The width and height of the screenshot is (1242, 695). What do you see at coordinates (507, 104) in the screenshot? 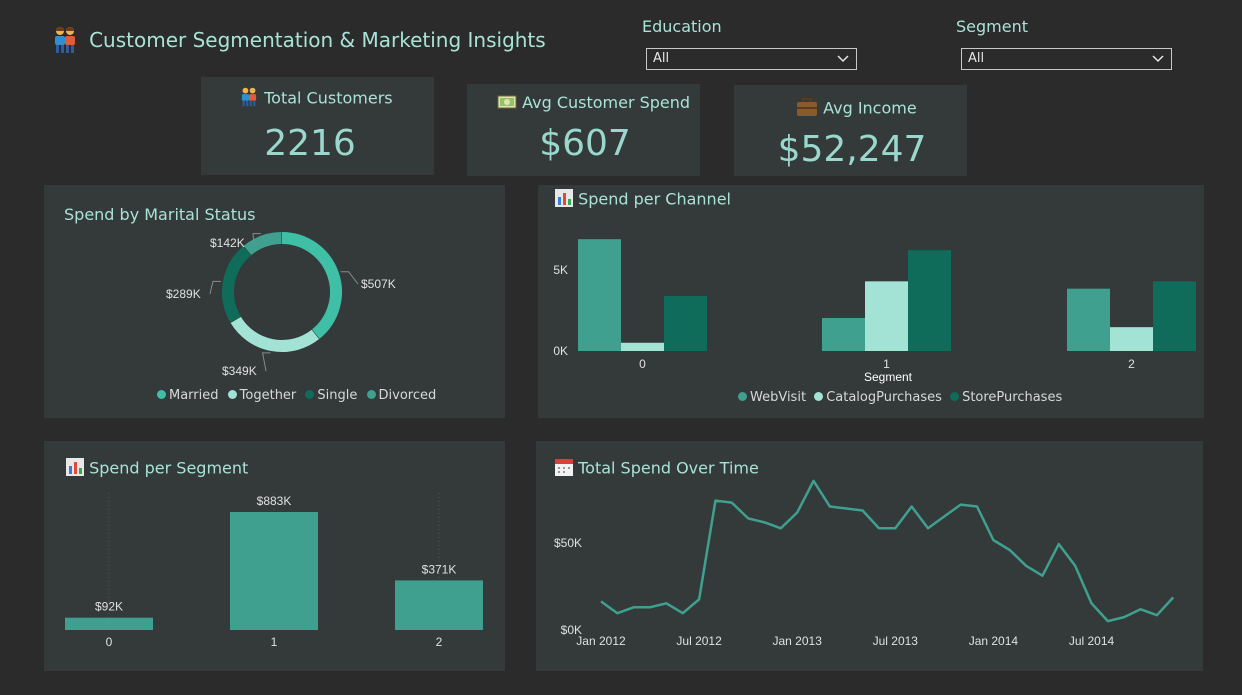
I see `money-icon` at bounding box center [507, 104].